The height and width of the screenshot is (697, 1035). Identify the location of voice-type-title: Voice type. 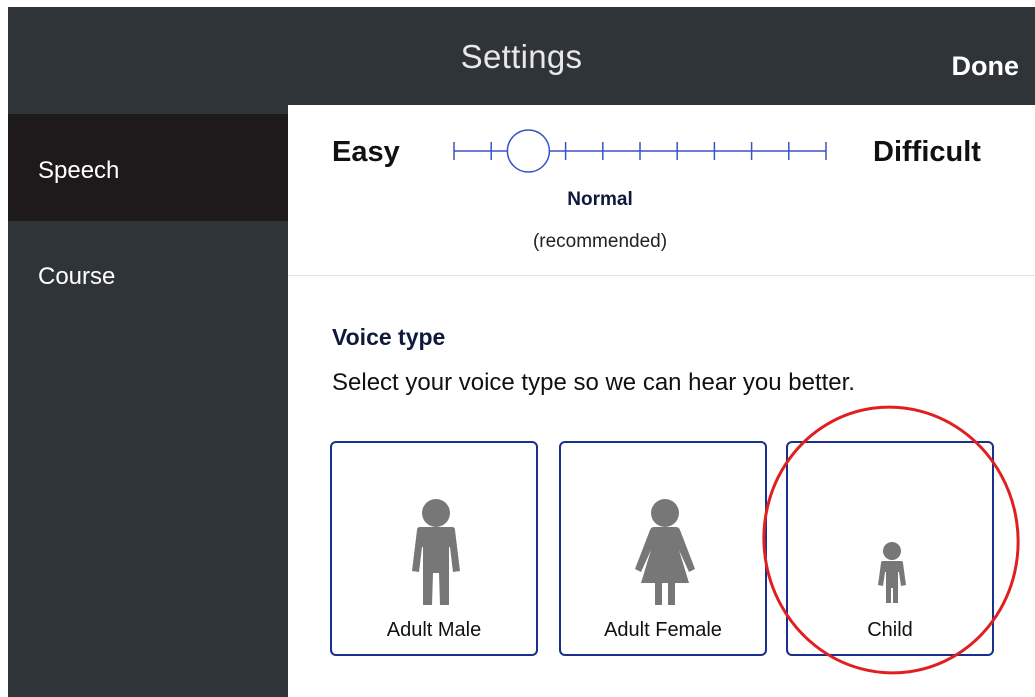
(389, 337).